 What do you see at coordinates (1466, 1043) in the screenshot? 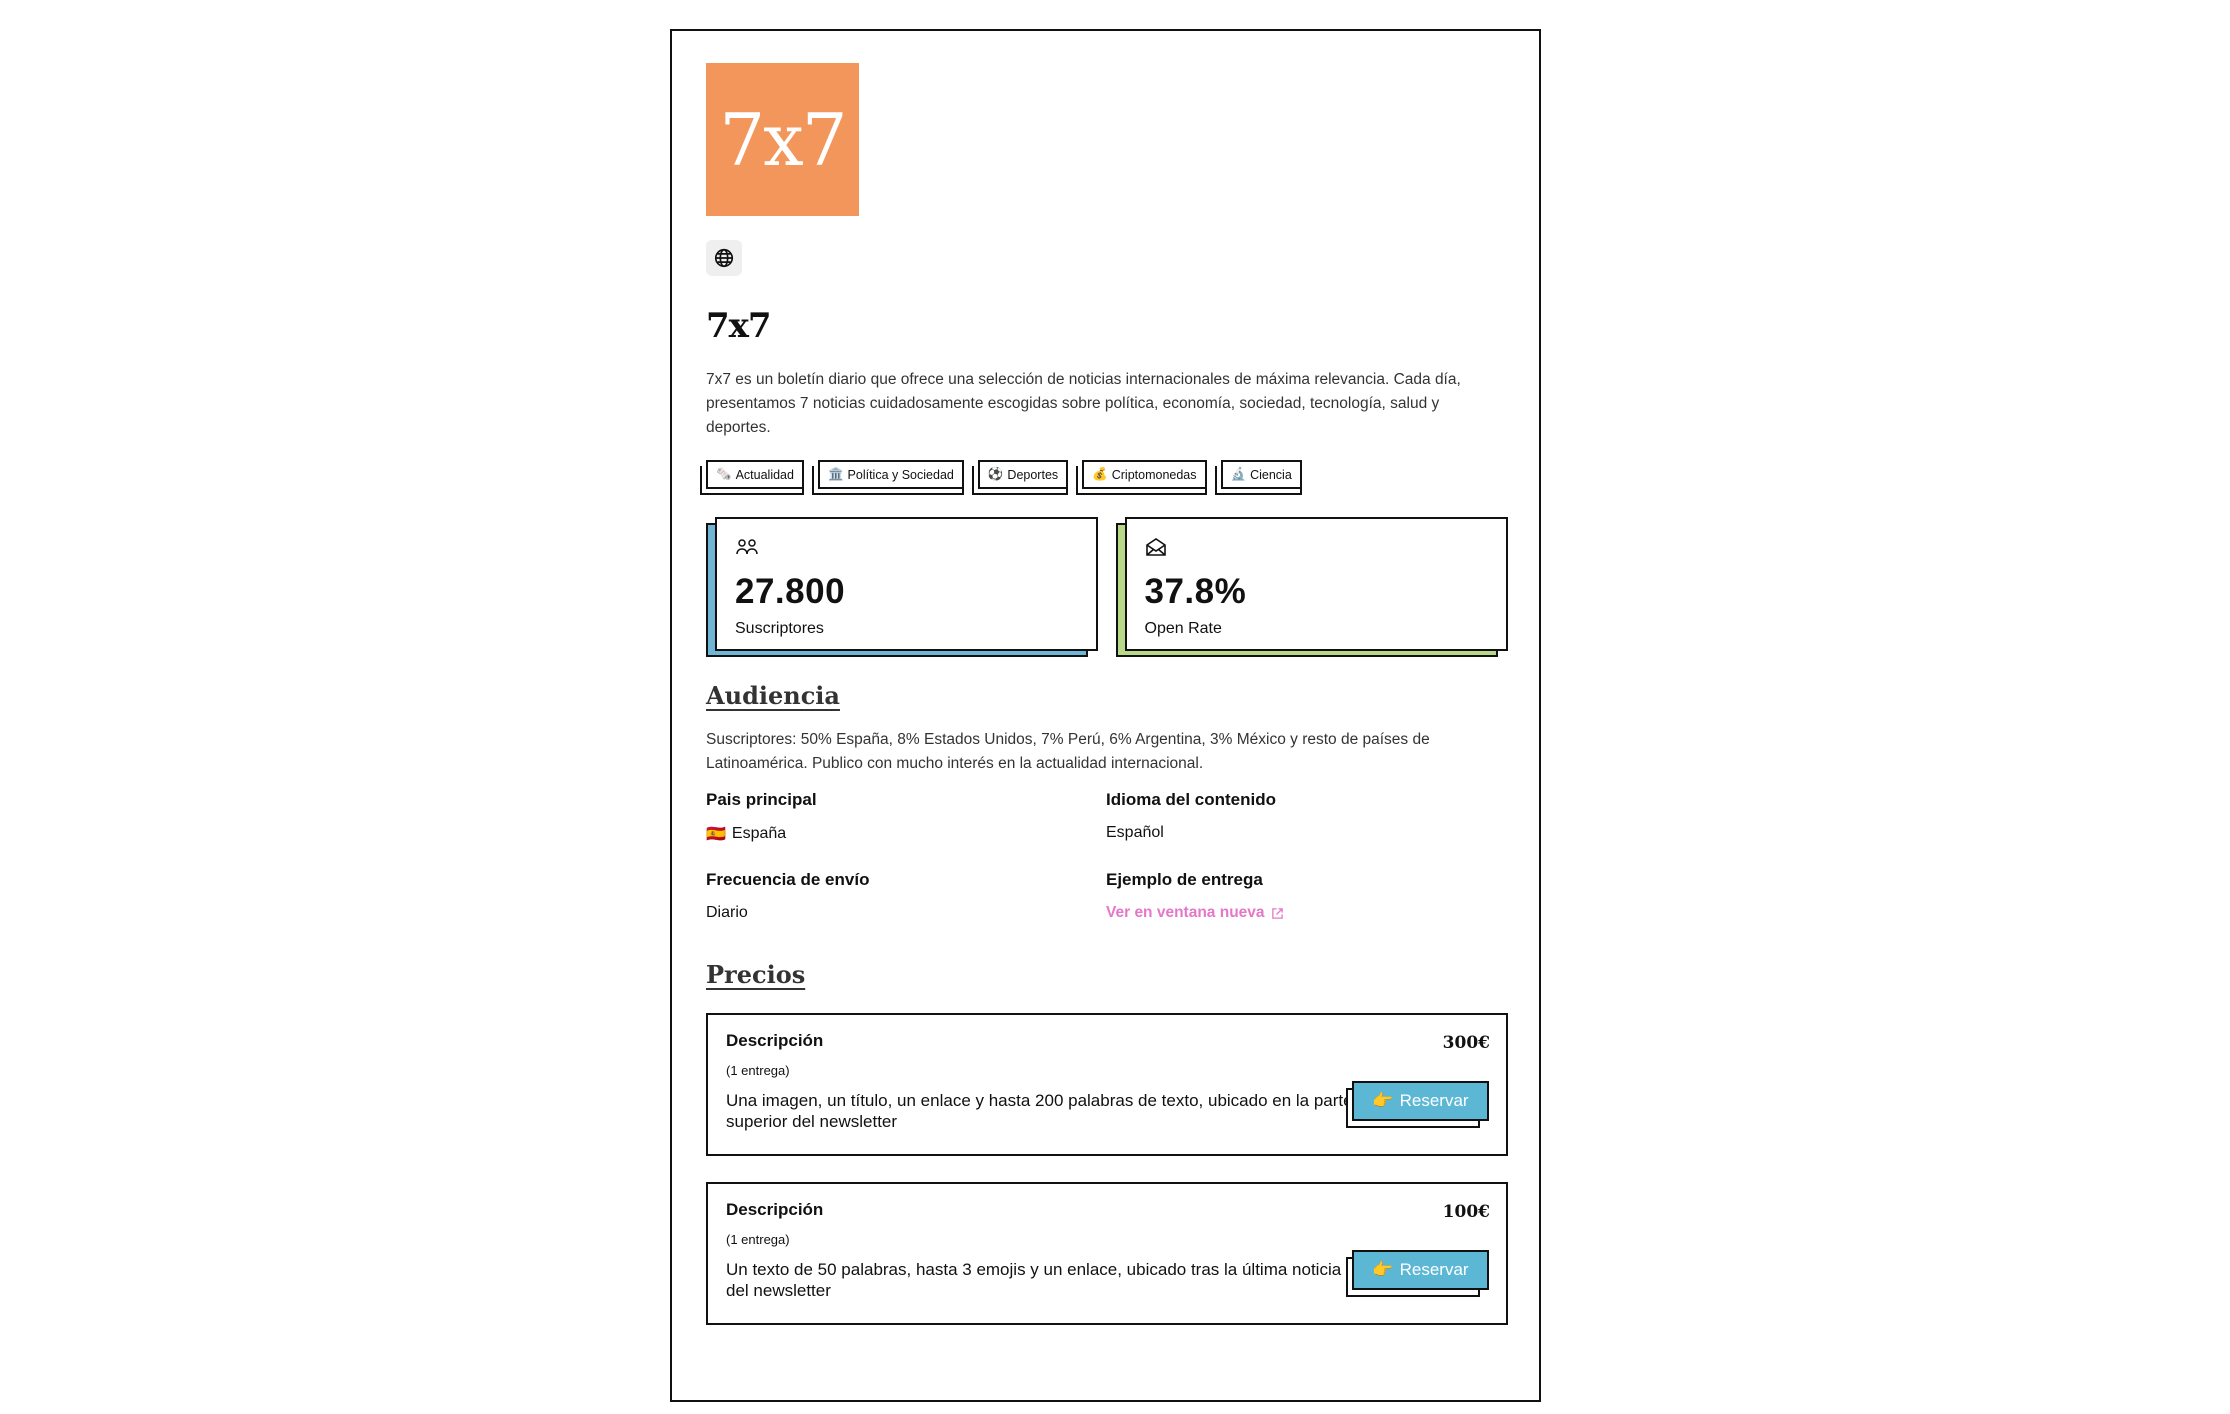
I see `price-amount: 300€` at bounding box center [1466, 1043].